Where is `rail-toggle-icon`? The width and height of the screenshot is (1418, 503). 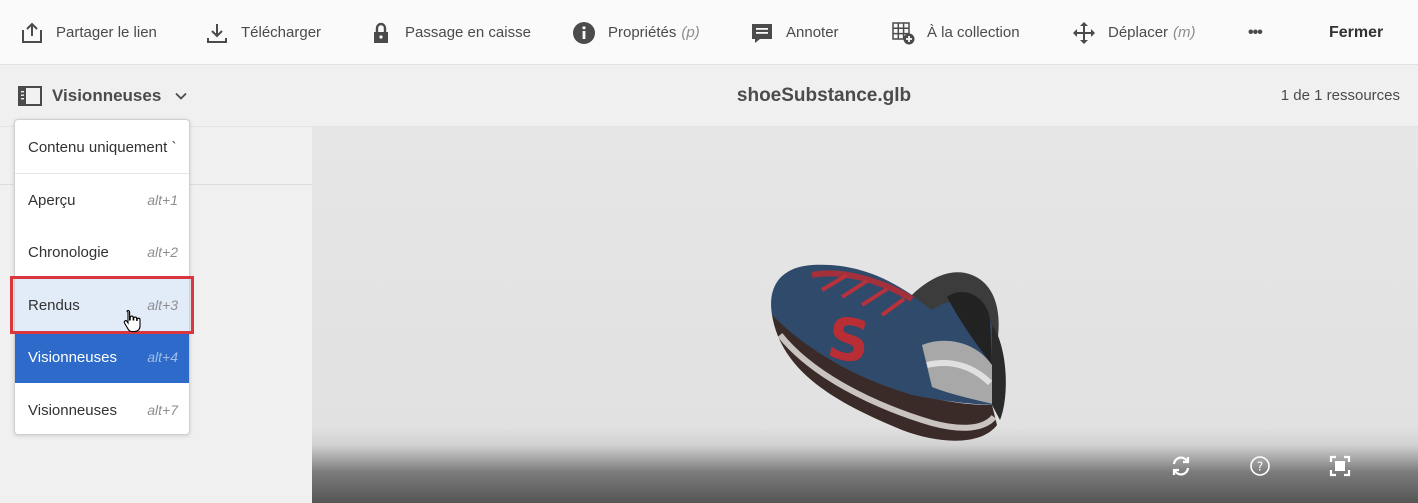
rail-toggle-icon is located at coordinates (30, 96).